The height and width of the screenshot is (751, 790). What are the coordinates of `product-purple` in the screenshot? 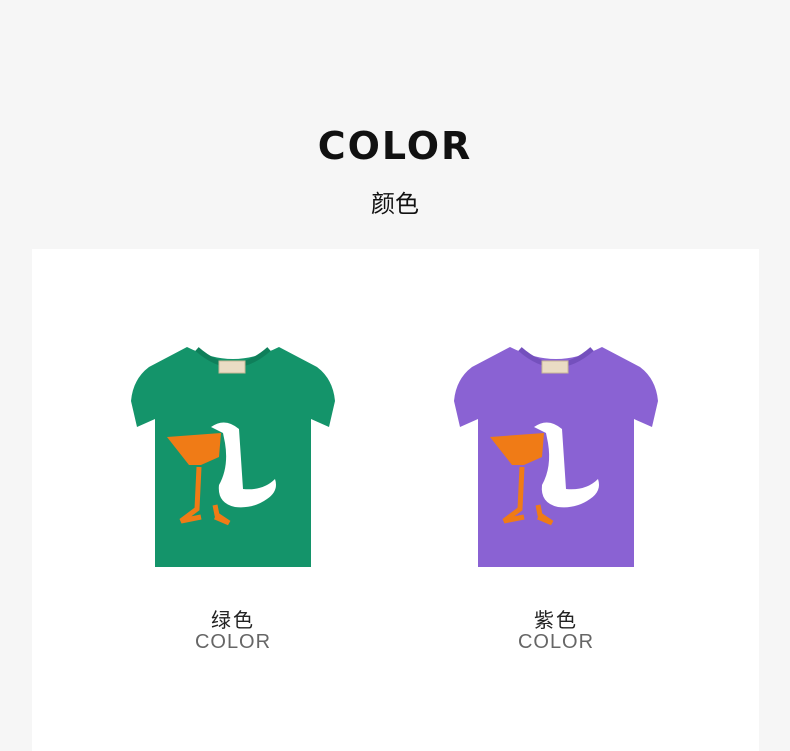 It's located at (556, 459).